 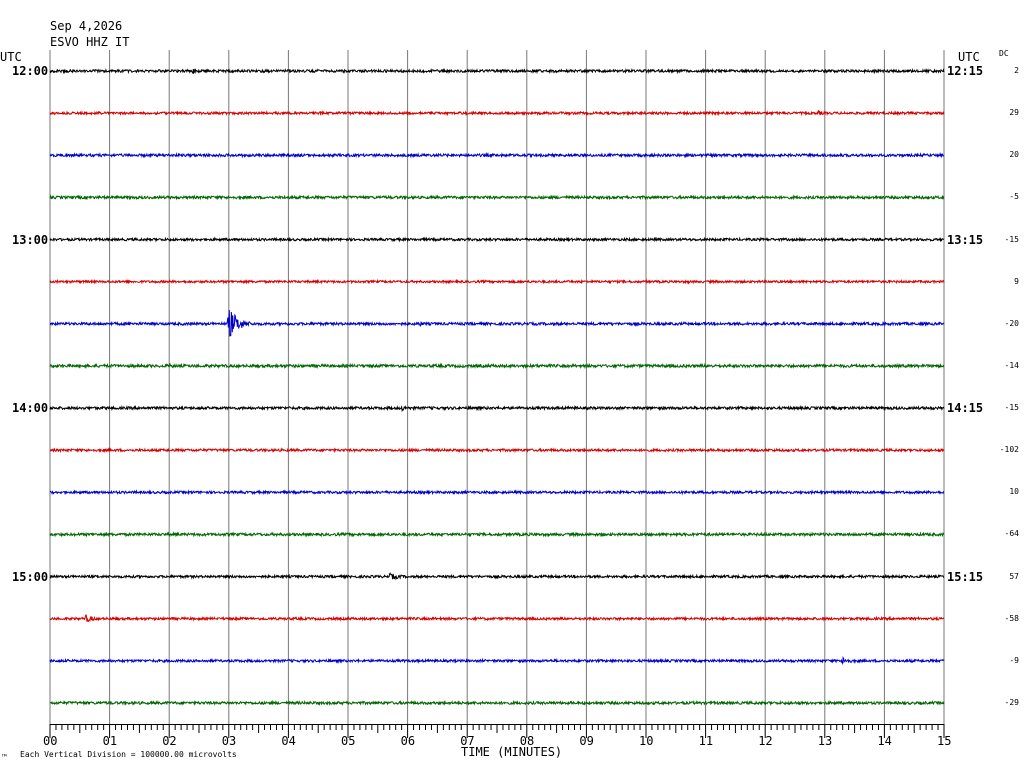 I want to click on dc-offset-label: -58, so click(x=1011, y=618).